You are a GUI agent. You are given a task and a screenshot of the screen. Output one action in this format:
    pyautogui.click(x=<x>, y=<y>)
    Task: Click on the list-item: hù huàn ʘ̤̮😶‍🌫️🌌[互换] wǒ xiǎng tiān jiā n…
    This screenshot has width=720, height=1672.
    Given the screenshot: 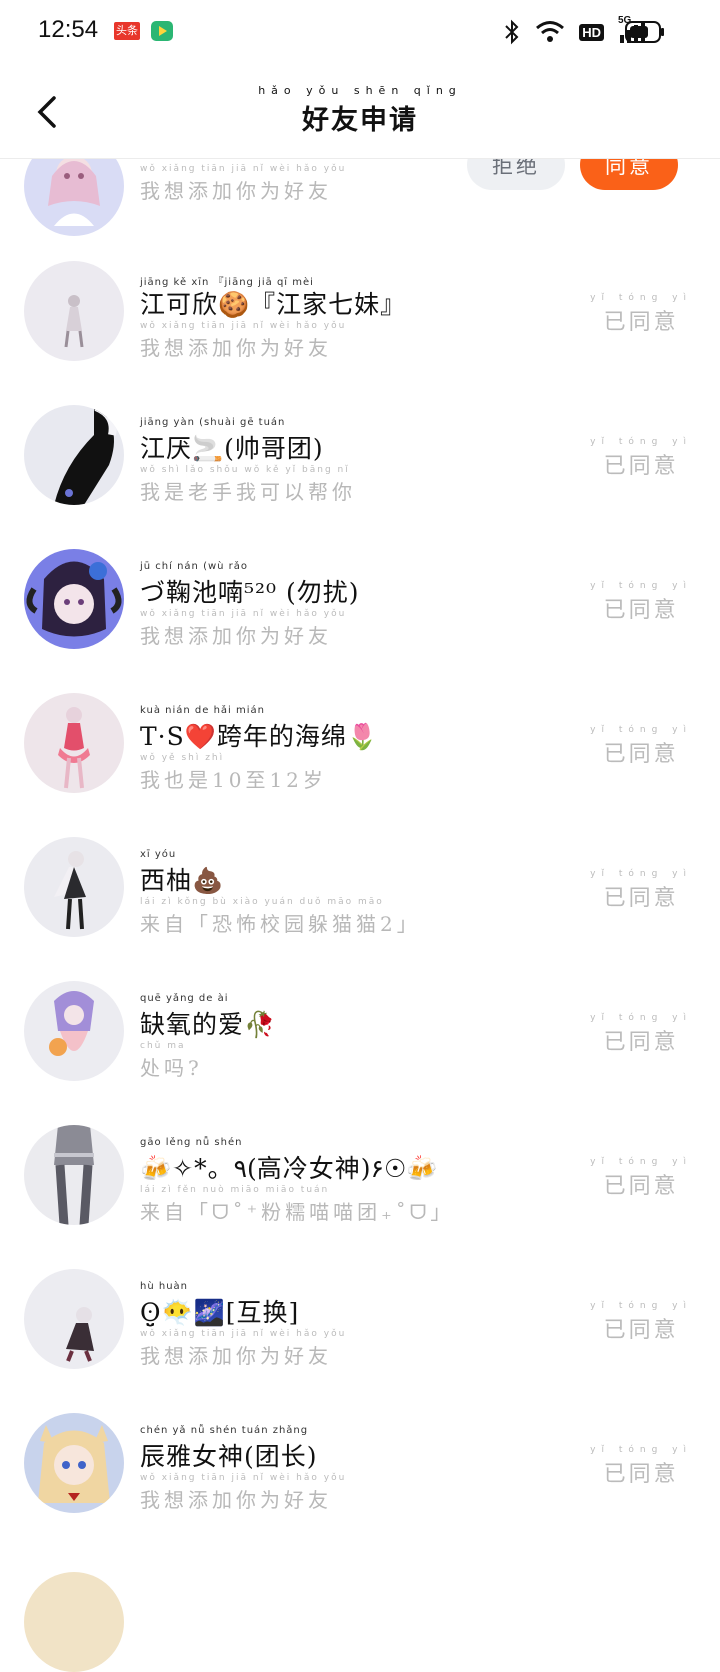 What is the action you would take?
    pyautogui.click(x=360, y=1319)
    